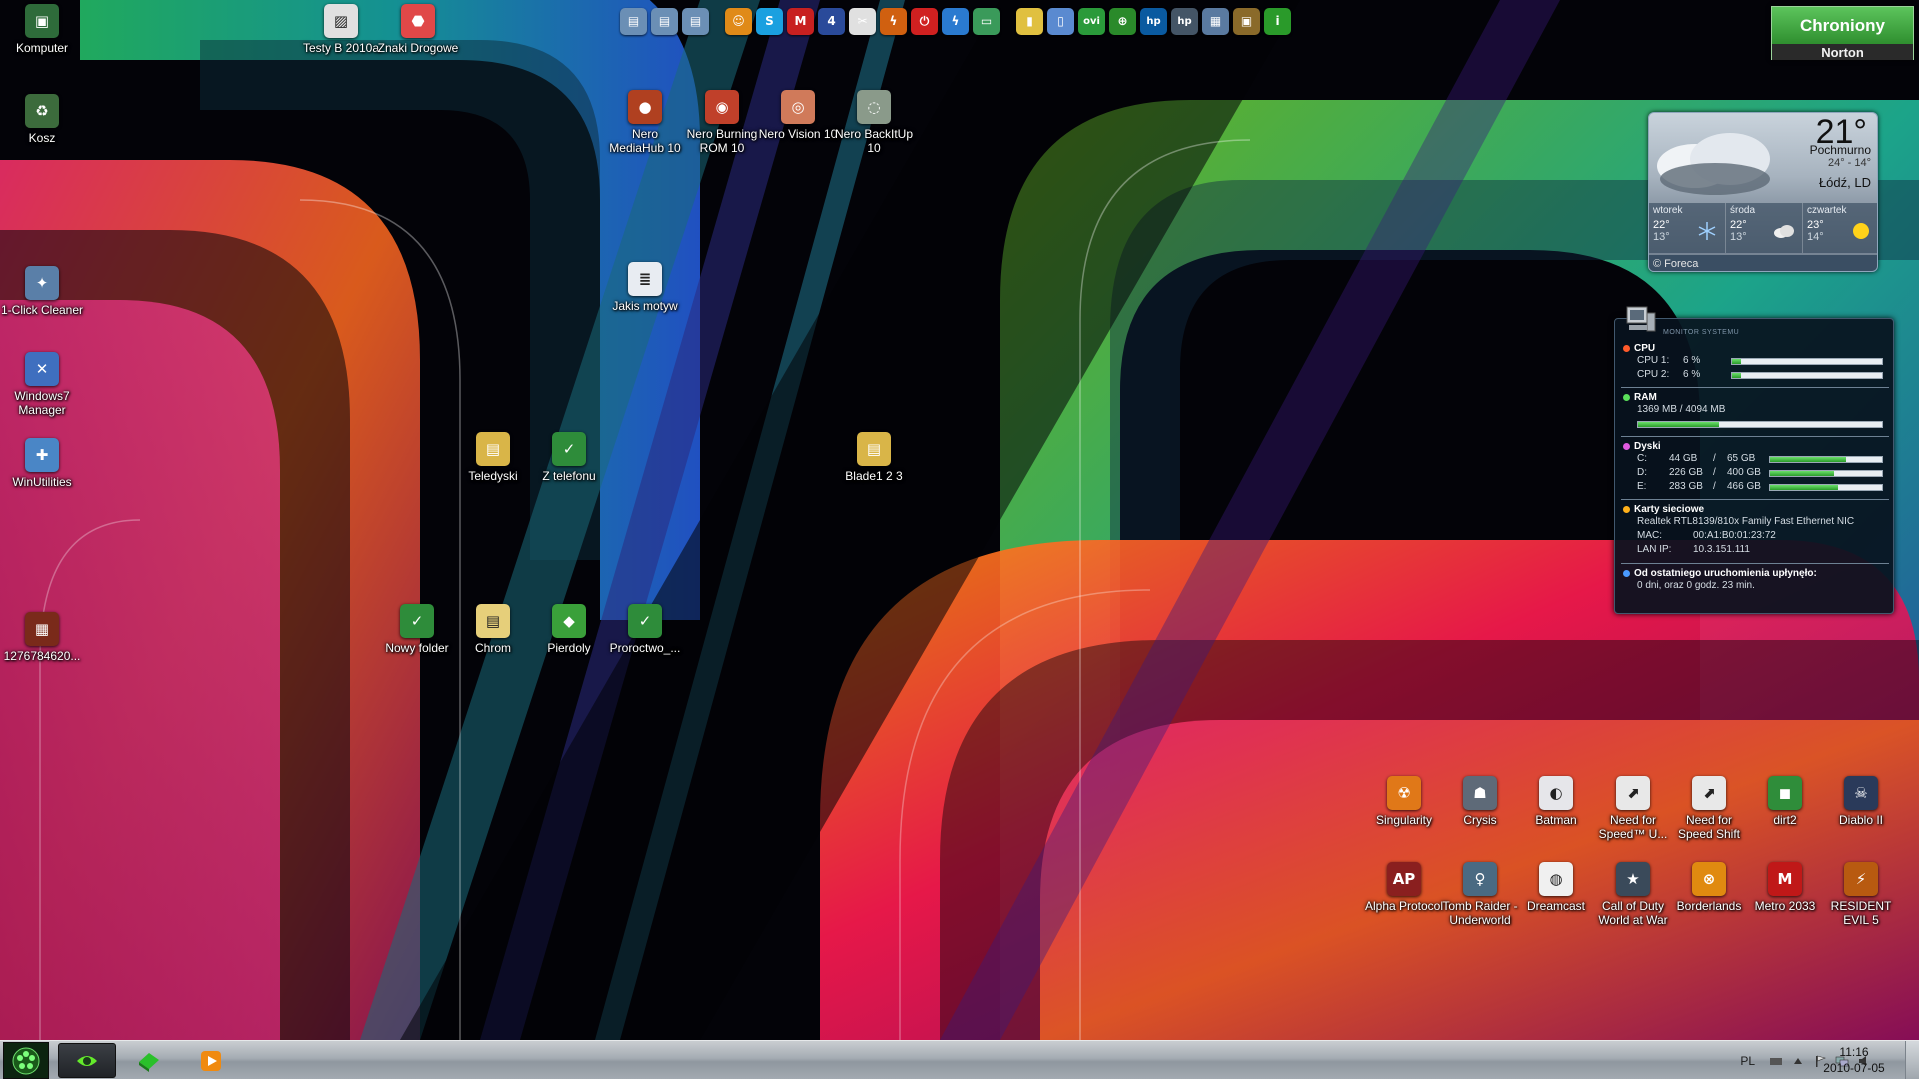 Image resolution: width=1919 pixels, height=1079 pixels. What do you see at coordinates (1709, 887) in the screenshot?
I see `desktop-icon-borderlands: ⊗ Borderlands` at bounding box center [1709, 887].